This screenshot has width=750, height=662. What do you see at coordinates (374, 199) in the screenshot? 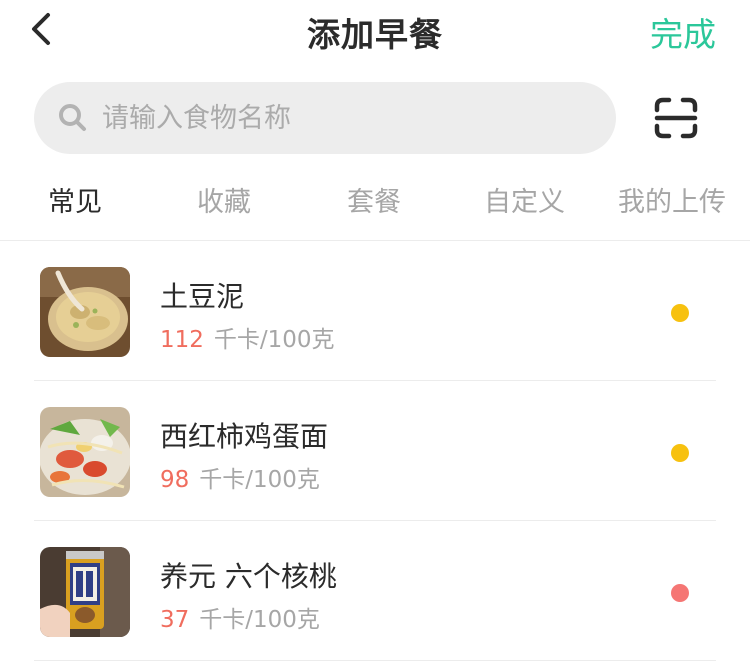
I see `tab-meal-sets: 套餐` at bounding box center [374, 199].